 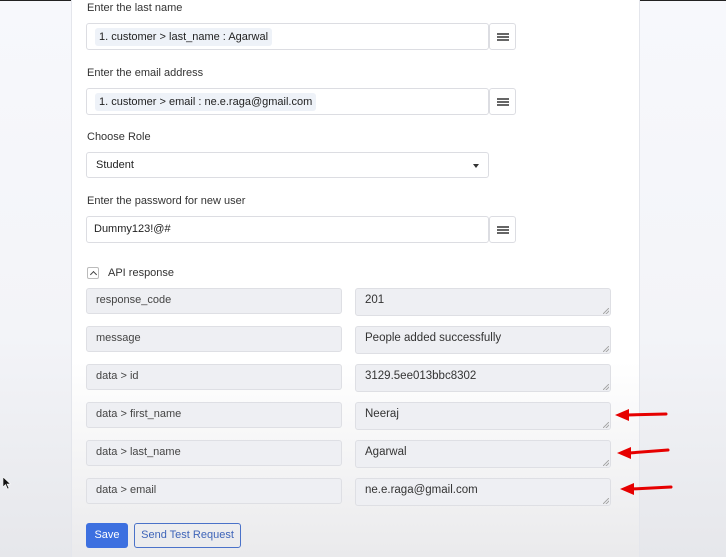 What do you see at coordinates (166, 201) in the screenshot?
I see `password-label: Enter the password for new user` at bounding box center [166, 201].